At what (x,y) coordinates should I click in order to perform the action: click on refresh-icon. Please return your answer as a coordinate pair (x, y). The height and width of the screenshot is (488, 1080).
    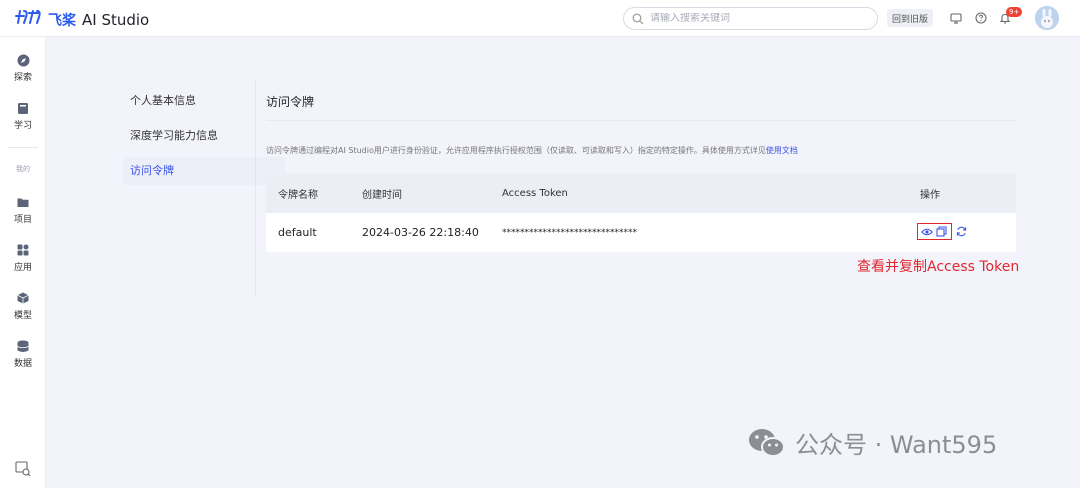
    Looking at the image, I should click on (961, 231).